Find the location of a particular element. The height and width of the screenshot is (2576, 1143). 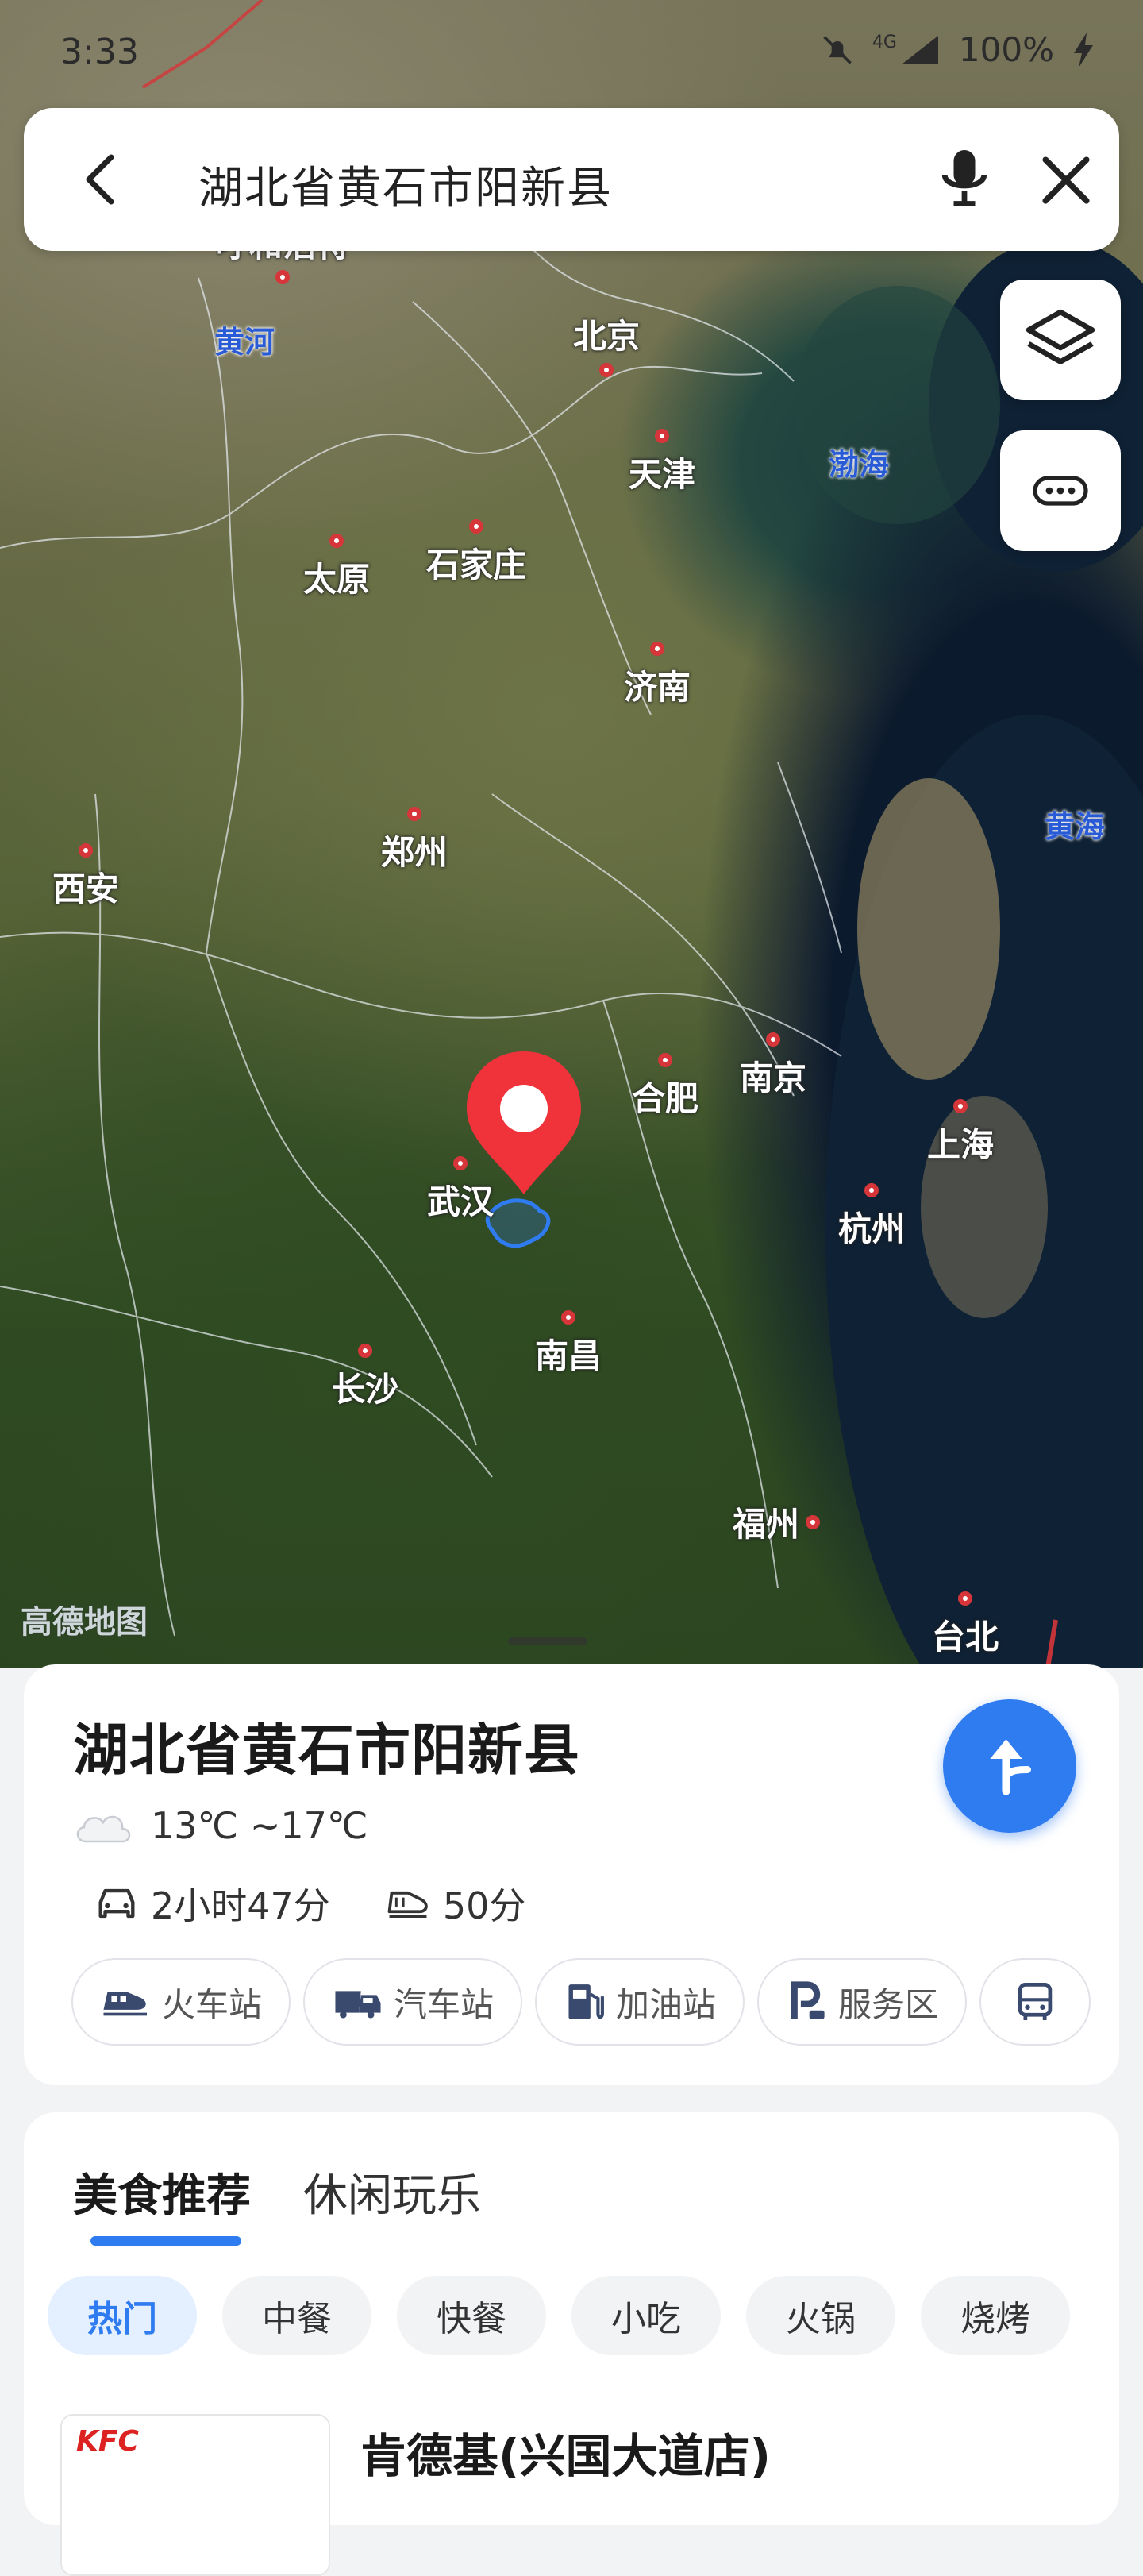

city-marker-jinan: 济南 is located at coordinates (657, 675).